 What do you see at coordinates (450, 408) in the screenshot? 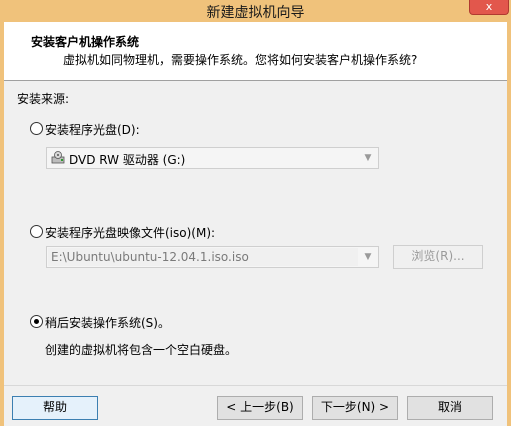
I see `cancel-button: 取消` at bounding box center [450, 408].